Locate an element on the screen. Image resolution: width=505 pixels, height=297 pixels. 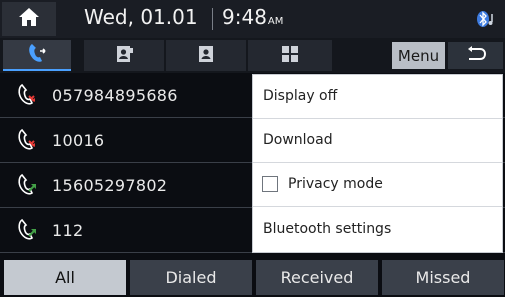
phonebook-icon is located at coordinates (206, 56).